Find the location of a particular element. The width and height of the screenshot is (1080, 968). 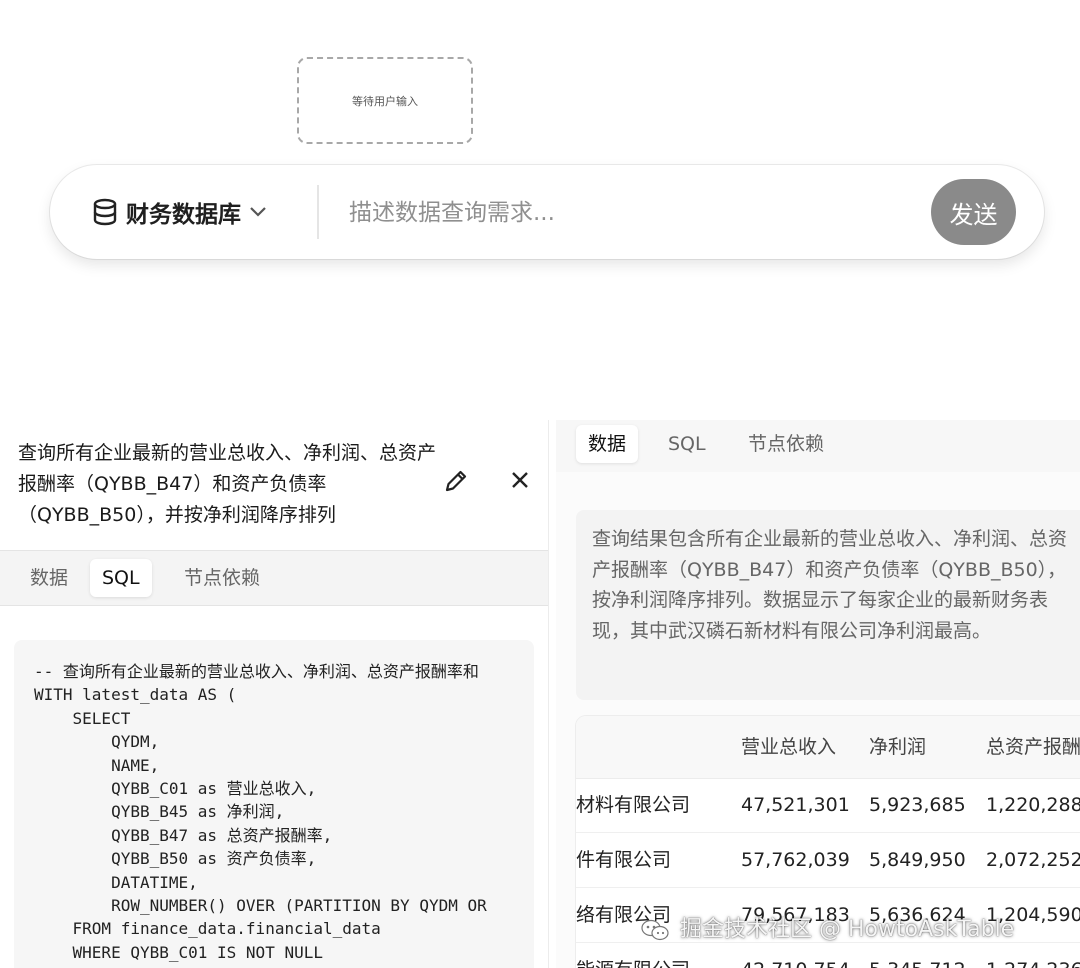

table-row: 络有限公司 79,567,183 5,636,624 1,204,590 is located at coordinates (828, 915).